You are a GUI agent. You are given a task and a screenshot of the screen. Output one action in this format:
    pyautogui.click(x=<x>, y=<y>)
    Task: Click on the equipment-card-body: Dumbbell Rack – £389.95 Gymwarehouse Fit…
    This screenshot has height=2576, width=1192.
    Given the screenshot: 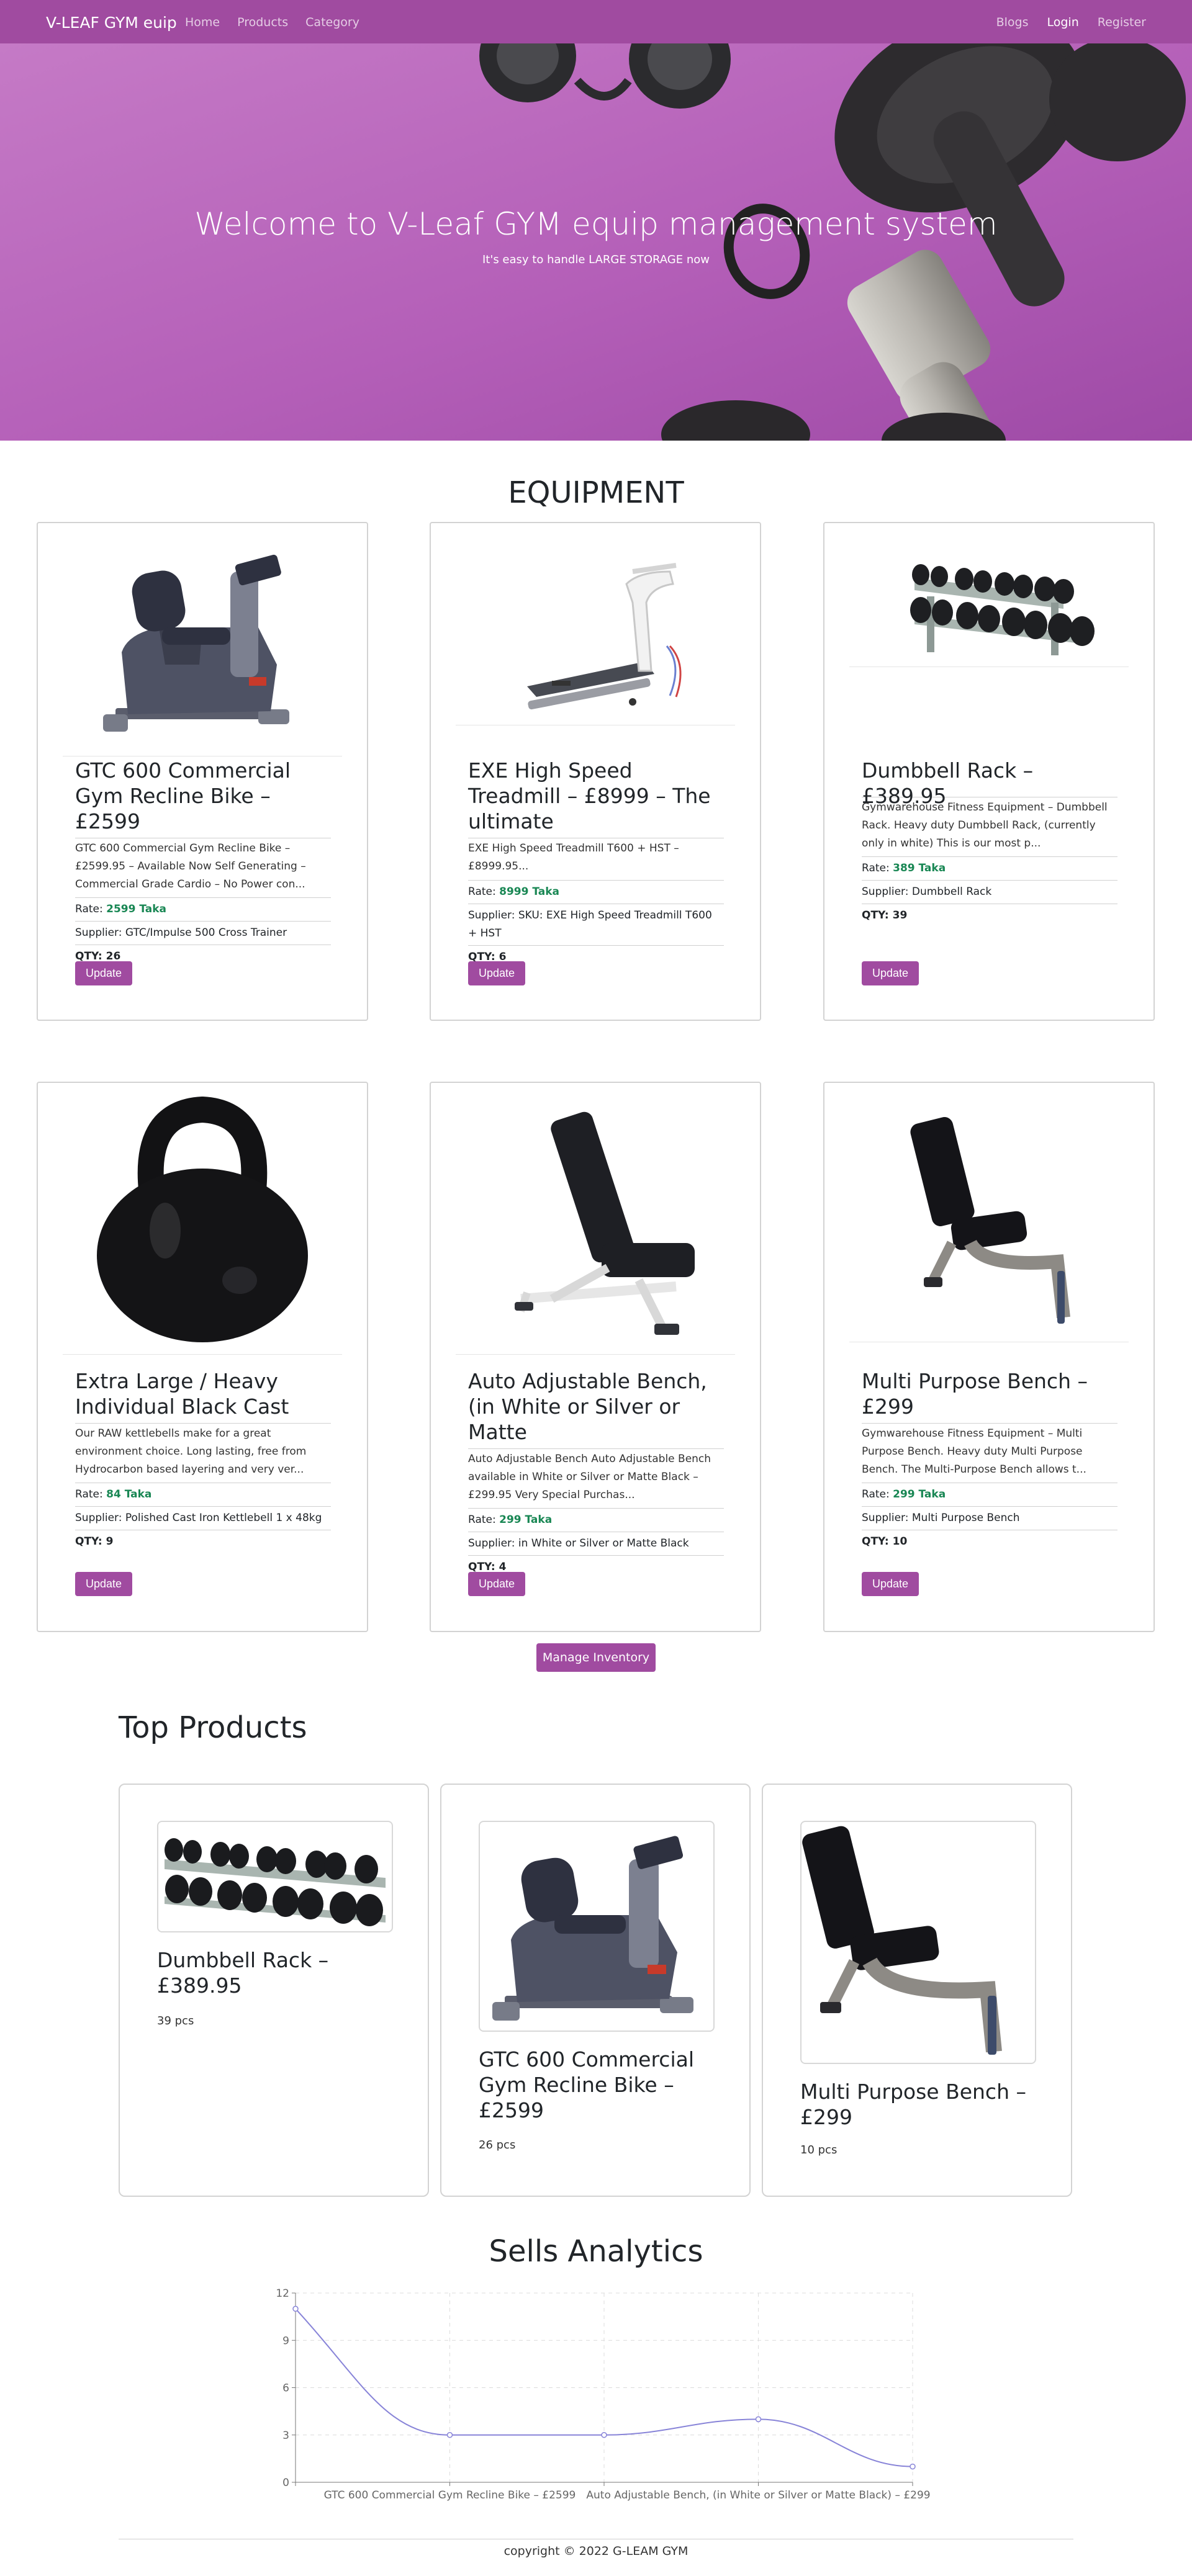 What is the action you would take?
    pyautogui.click(x=990, y=841)
    